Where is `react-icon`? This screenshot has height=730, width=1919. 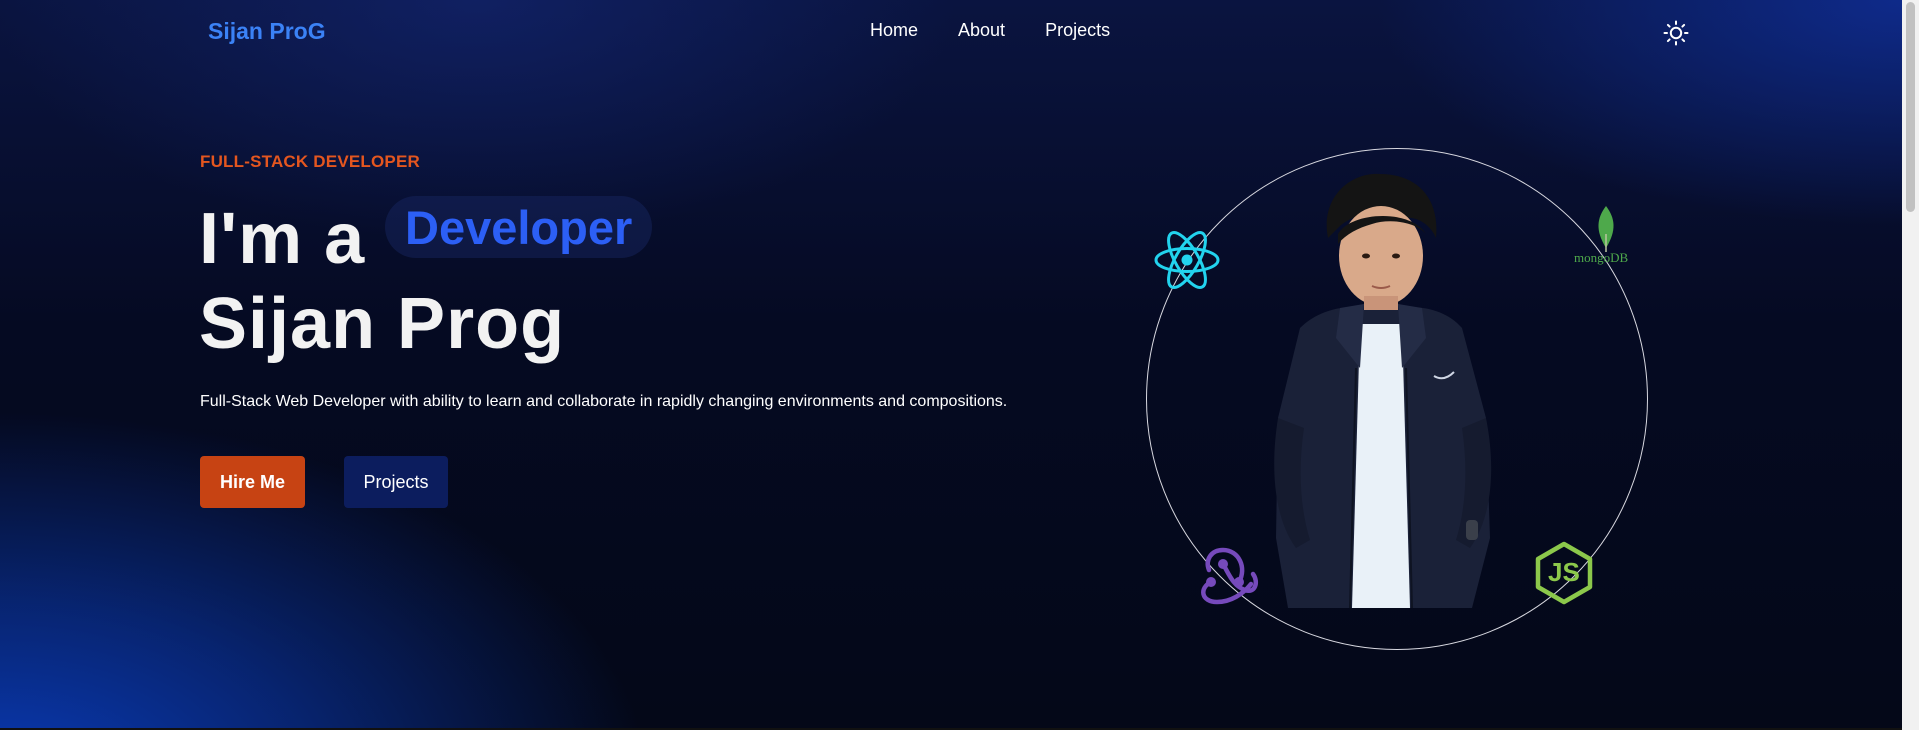 react-icon is located at coordinates (1187, 260).